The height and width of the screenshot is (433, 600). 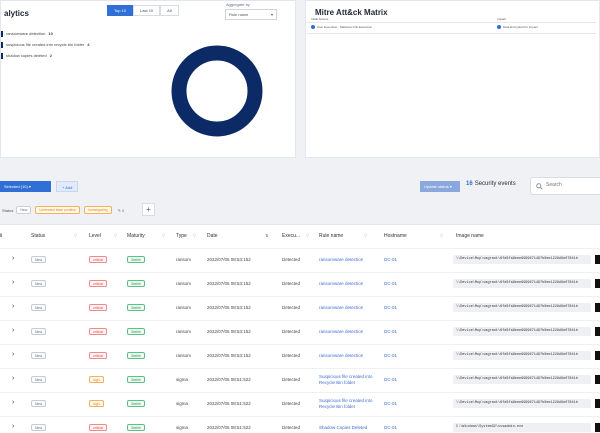 What do you see at coordinates (25, 186) in the screenshot?
I see `selected-dropdown-button: Selected (10) ▾` at bounding box center [25, 186].